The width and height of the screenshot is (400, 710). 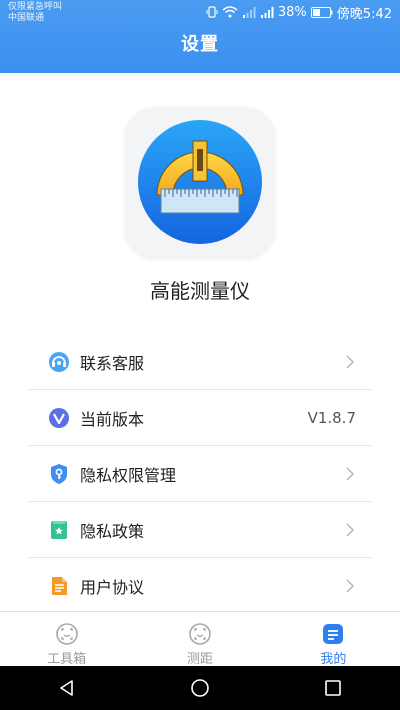 What do you see at coordinates (59, 586) in the screenshot?
I see `document-icon` at bounding box center [59, 586].